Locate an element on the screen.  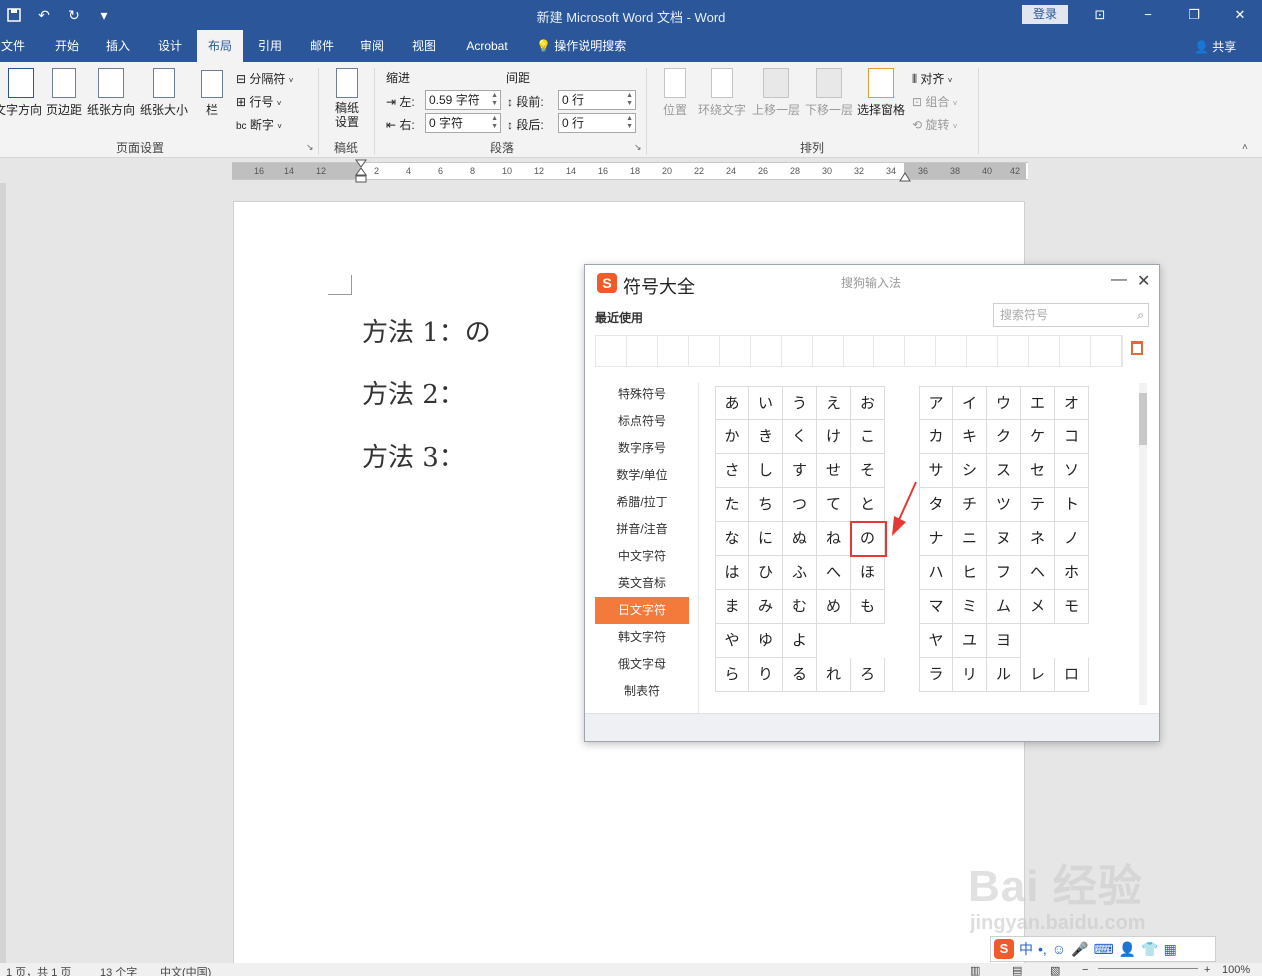
microphone-icon: 🎤 is located at coordinates (1079, 949).